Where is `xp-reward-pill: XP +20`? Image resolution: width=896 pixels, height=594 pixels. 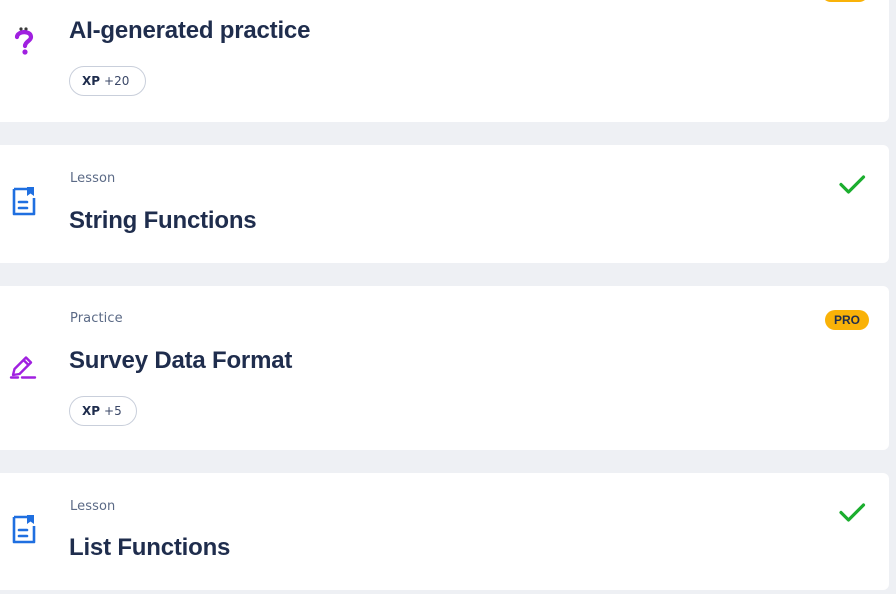
xp-reward-pill: XP +20 is located at coordinates (107, 81).